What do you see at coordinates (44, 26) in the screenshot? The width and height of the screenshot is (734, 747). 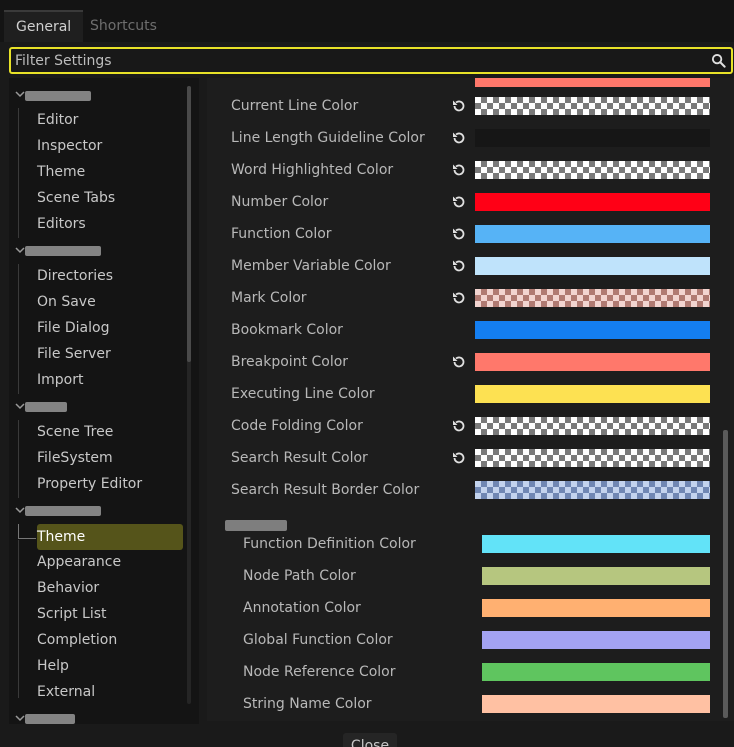 I see `tab-general: General` at bounding box center [44, 26].